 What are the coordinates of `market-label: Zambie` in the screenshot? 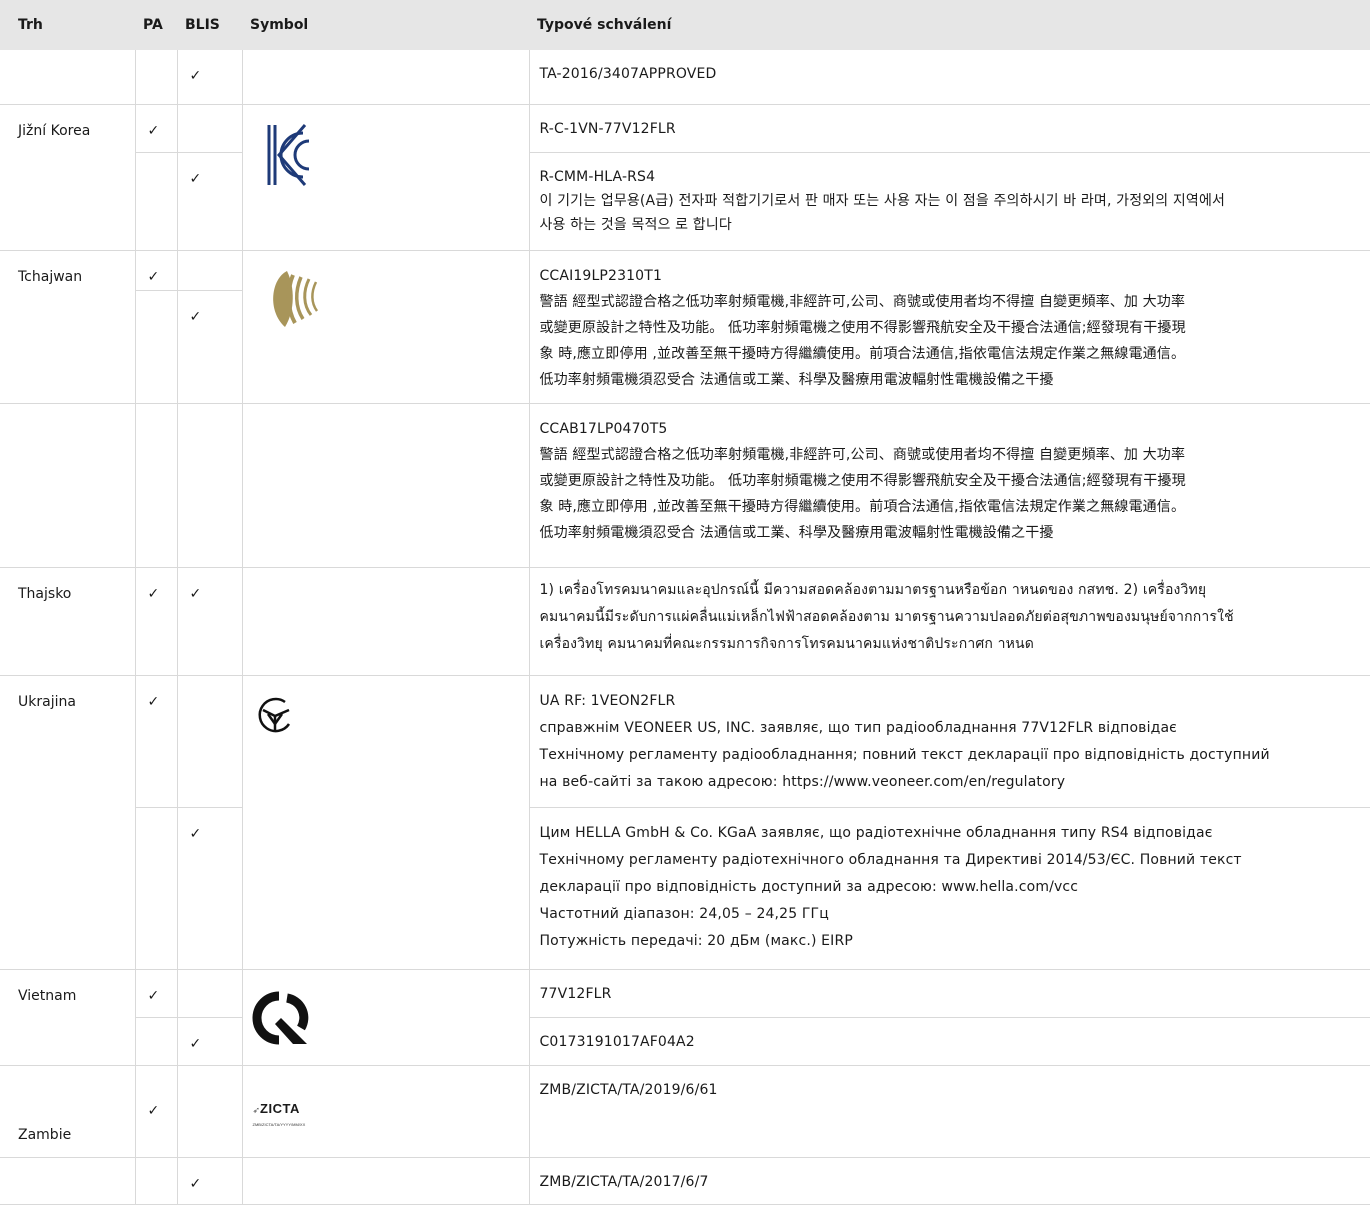 It's located at (45, 1134).